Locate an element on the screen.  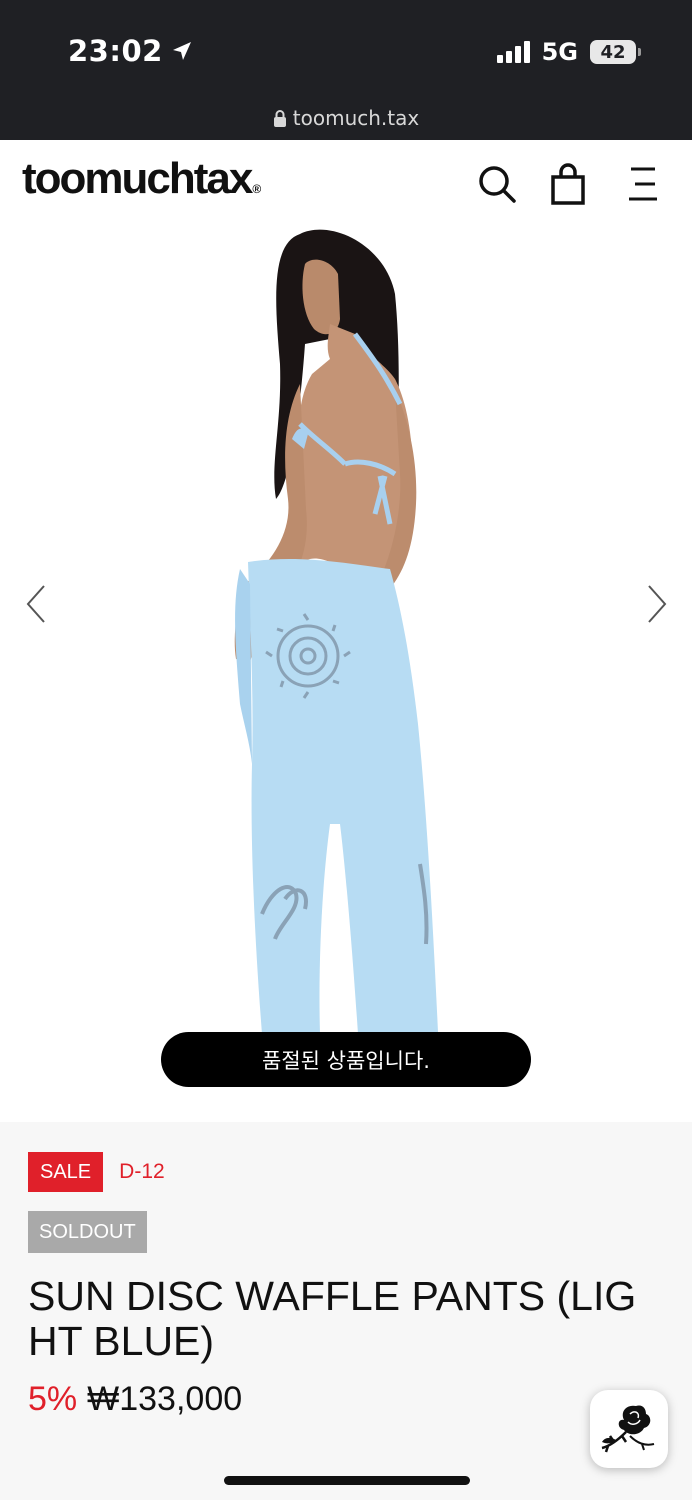
search-icon is located at coordinates (497, 184).